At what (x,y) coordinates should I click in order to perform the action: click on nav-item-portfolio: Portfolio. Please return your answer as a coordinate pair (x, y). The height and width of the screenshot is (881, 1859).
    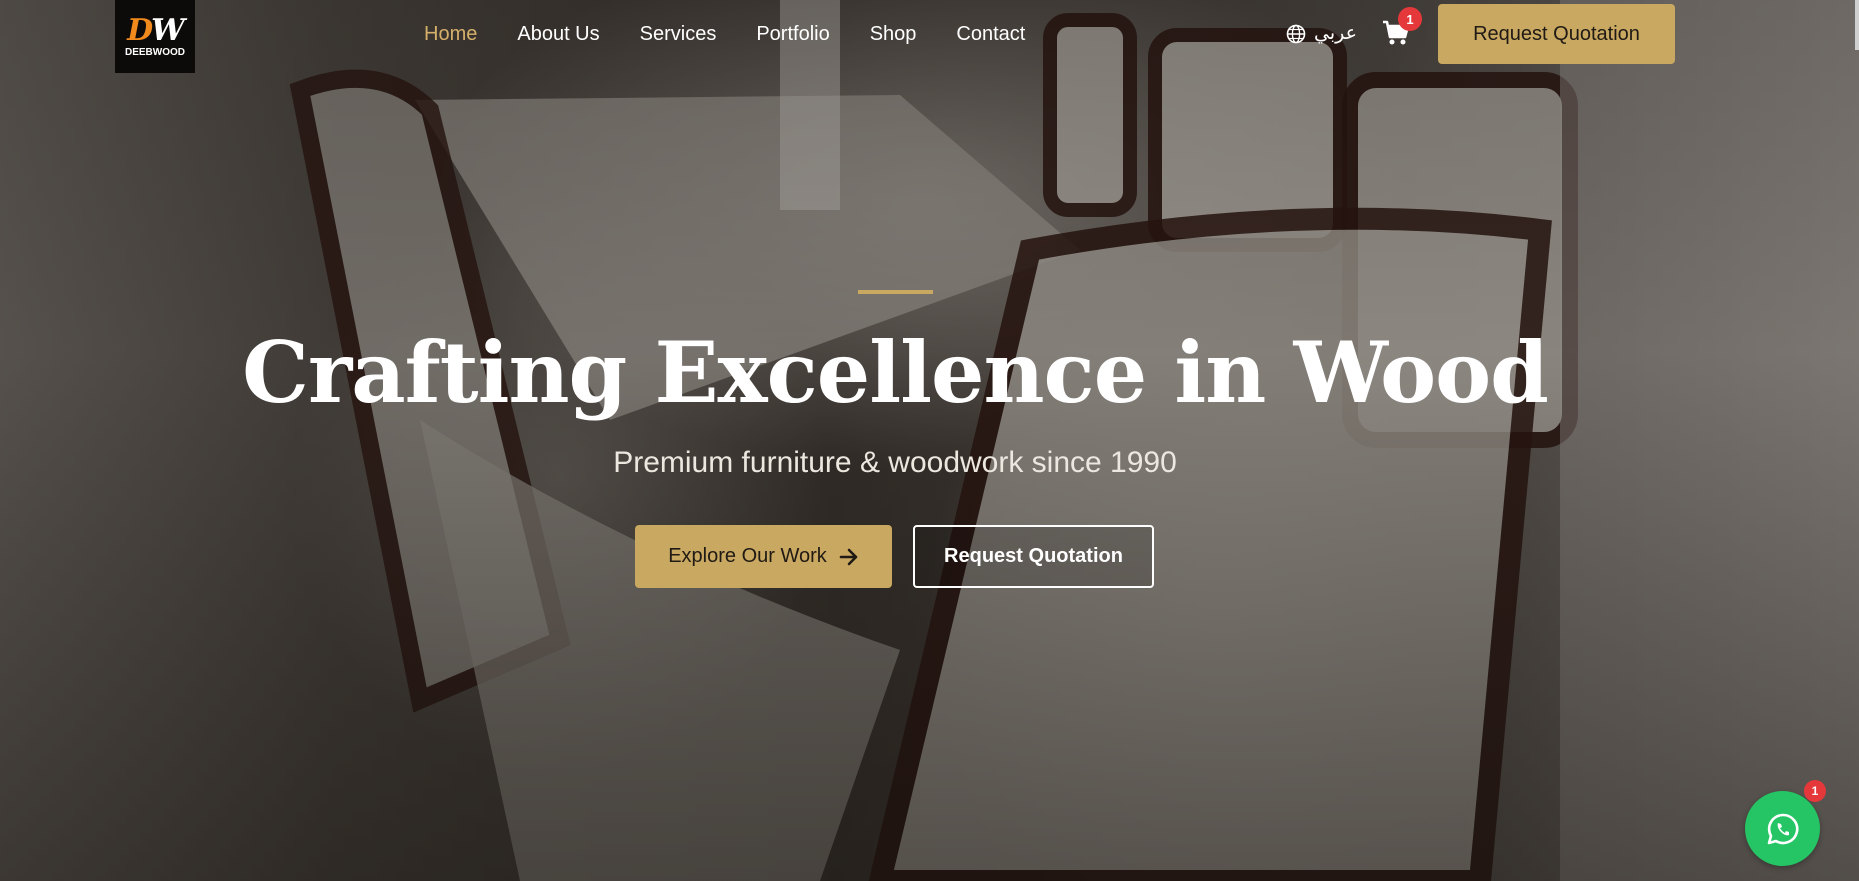
    Looking at the image, I should click on (792, 34).